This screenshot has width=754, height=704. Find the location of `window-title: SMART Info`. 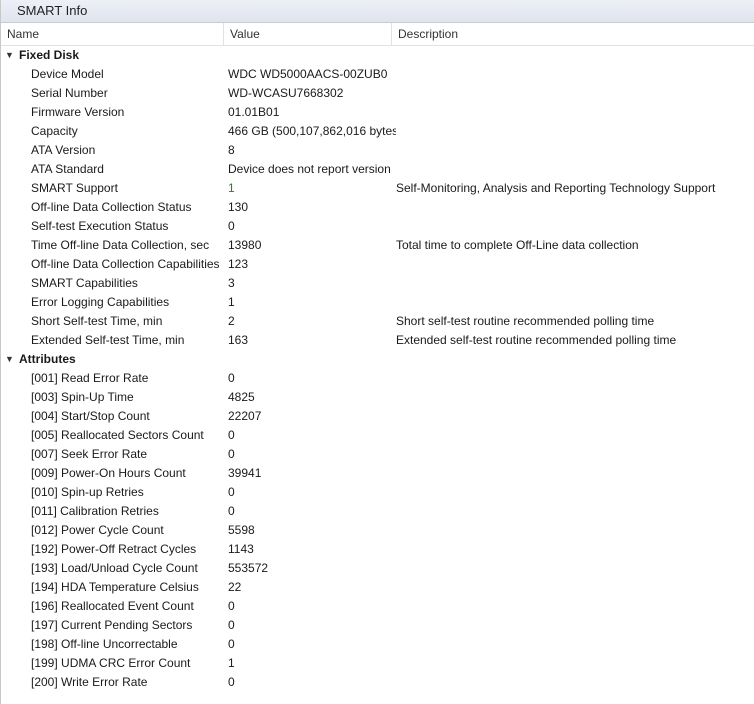

window-title: SMART Info is located at coordinates (377, 11).